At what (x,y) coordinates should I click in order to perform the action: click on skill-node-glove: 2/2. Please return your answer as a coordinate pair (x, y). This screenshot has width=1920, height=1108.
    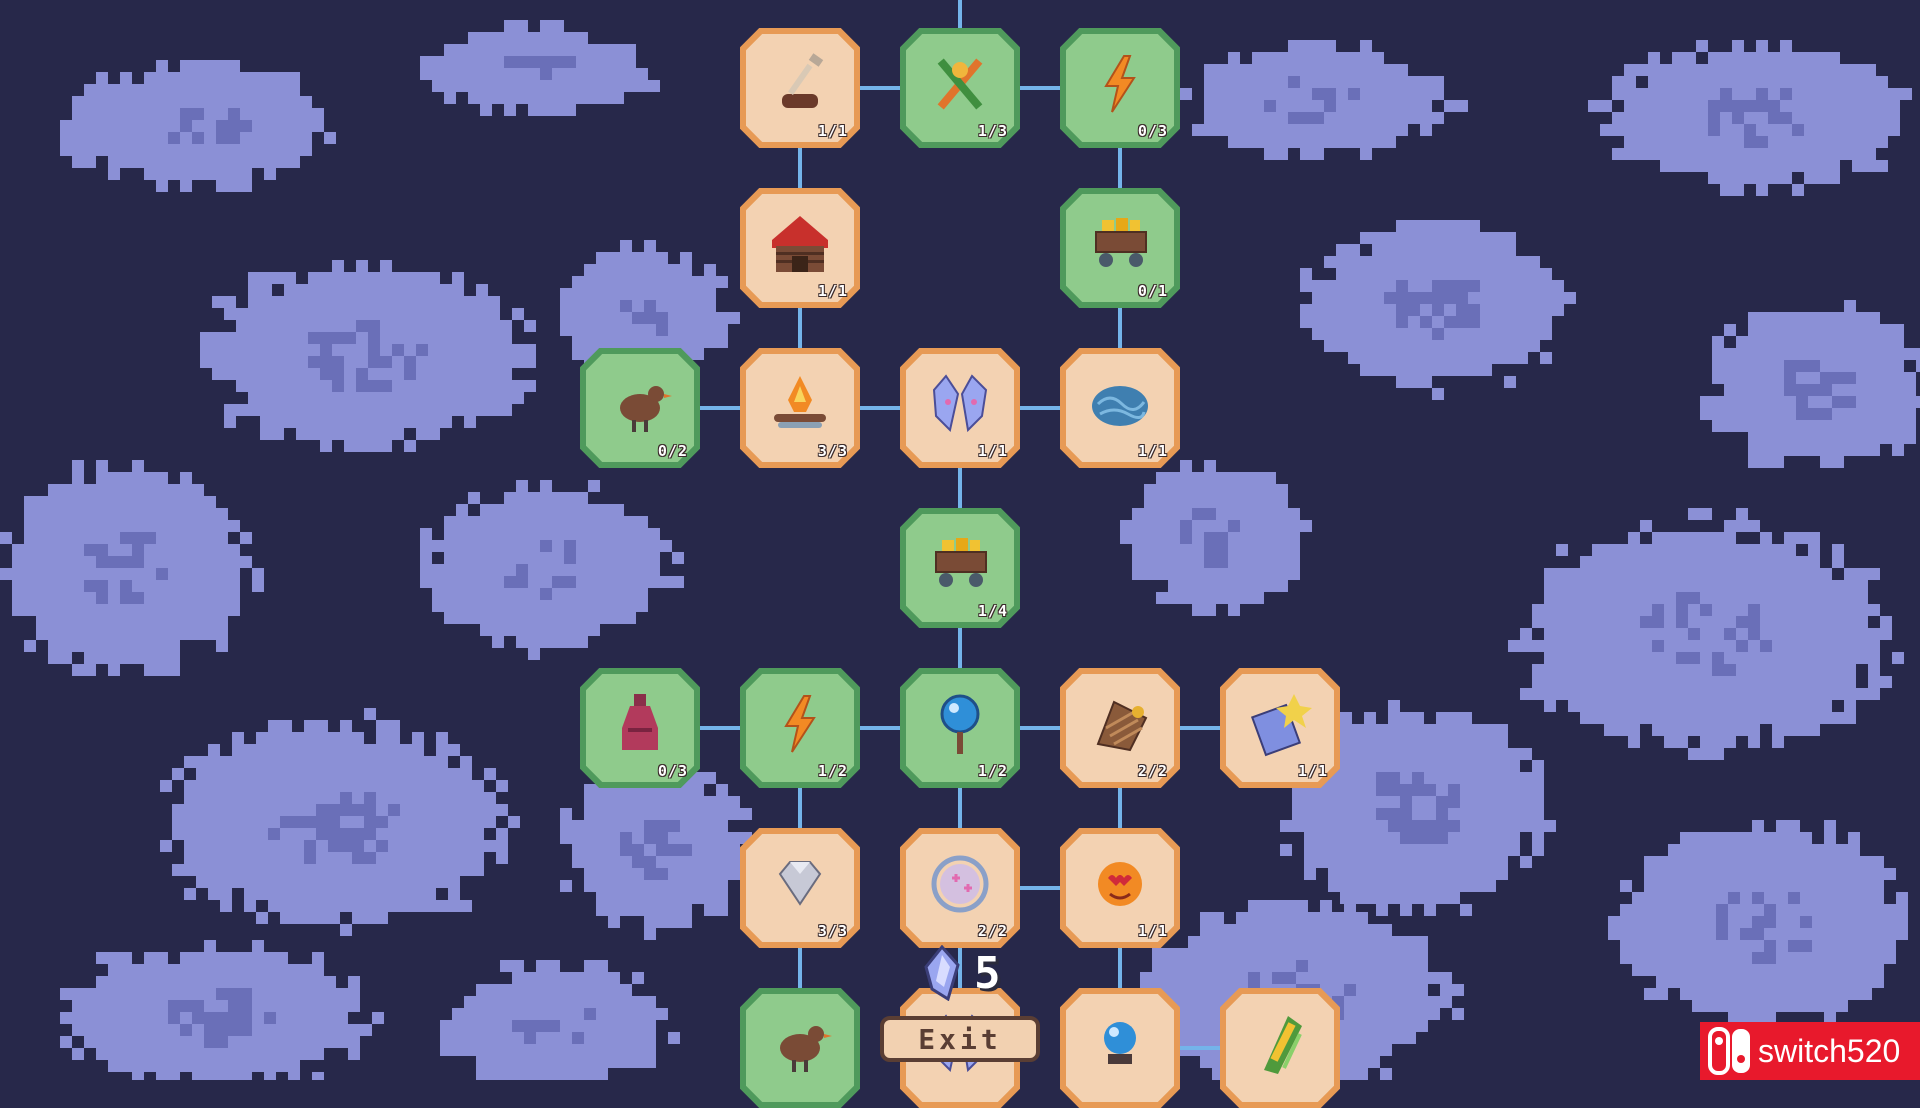
    Looking at the image, I should click on (1120, 728).